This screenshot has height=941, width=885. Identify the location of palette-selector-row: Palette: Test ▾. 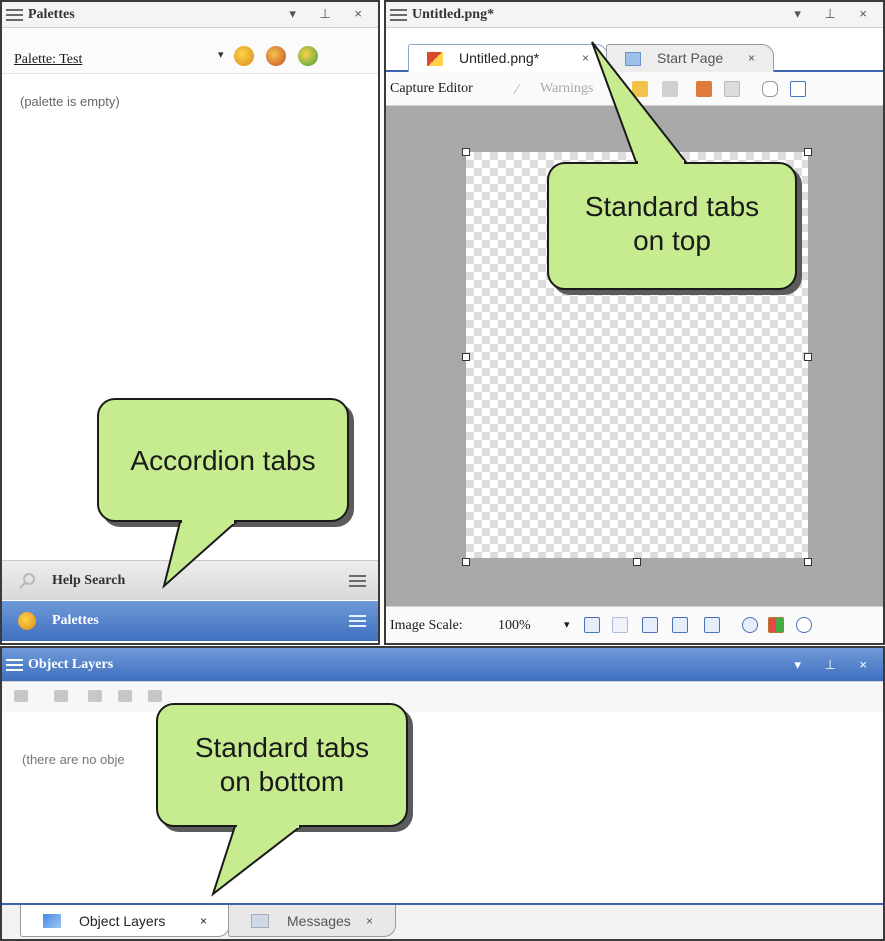
(190, 51).